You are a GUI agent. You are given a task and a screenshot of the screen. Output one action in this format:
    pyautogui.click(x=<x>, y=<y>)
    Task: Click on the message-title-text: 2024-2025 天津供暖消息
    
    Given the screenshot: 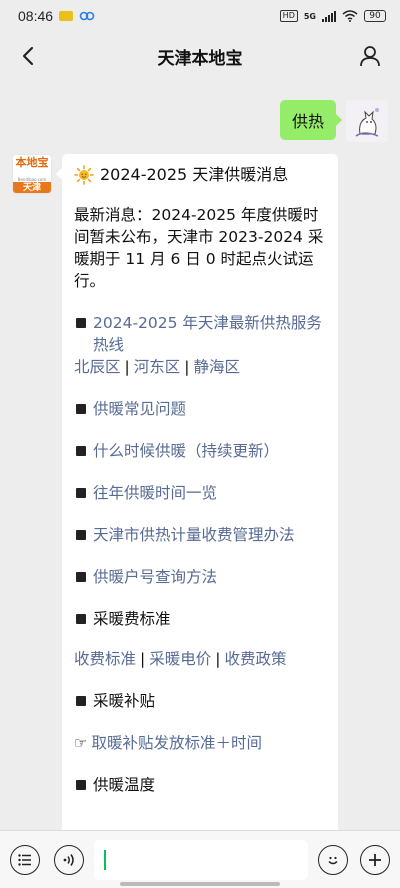 What is the action you would take?
    pyautogui.click(x=194, y=174)
    